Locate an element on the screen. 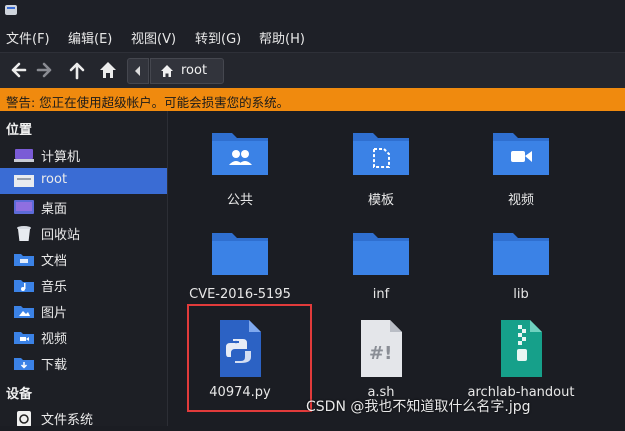 The height and width of the screenshot is (431, 625). app-icon is located at coordinates (11, 10).